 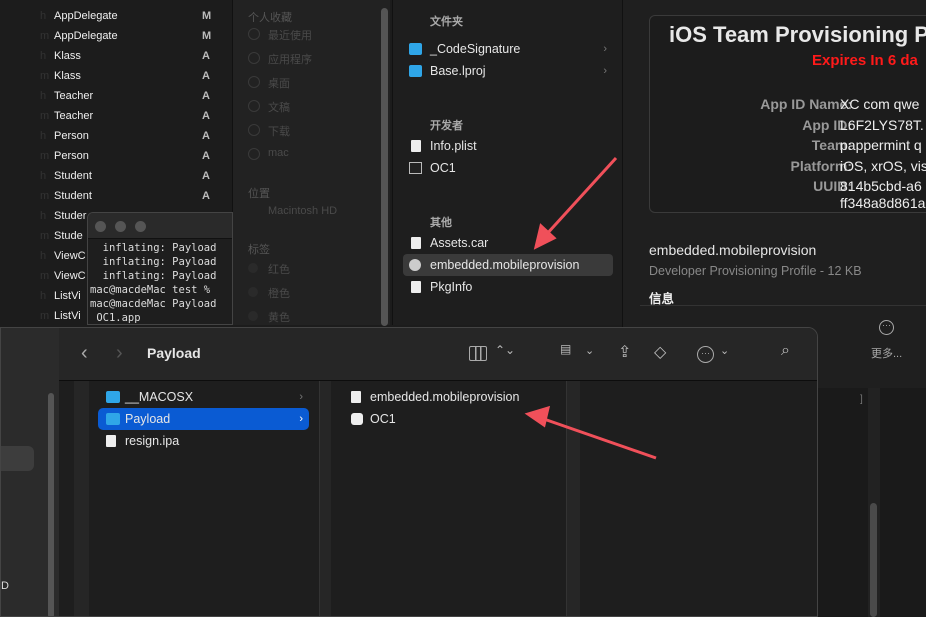 I want to click on annotation-arrows, so click(x=590, y=308).